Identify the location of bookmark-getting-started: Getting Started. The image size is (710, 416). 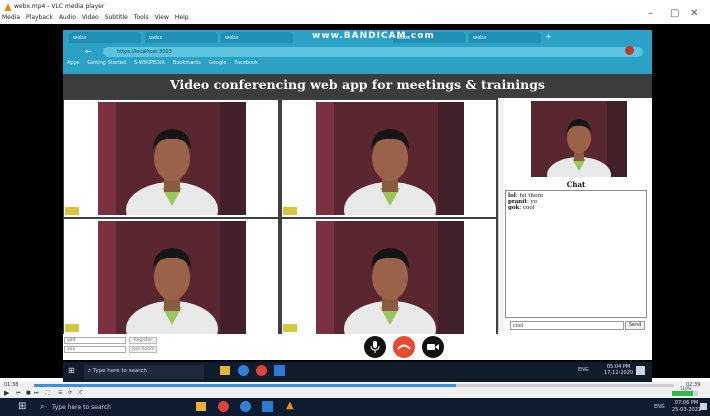
(106, 63).